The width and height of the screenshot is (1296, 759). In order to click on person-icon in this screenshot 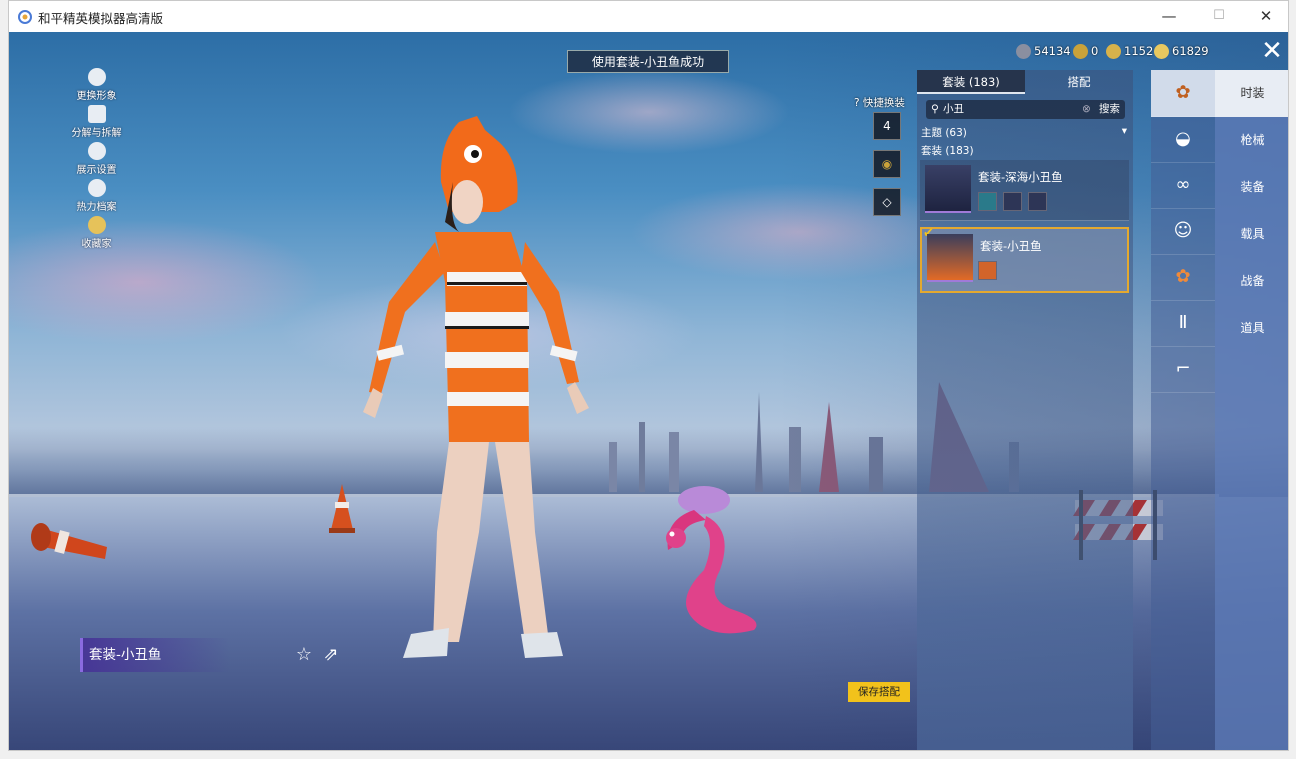, I will do `click(96, 77)`.